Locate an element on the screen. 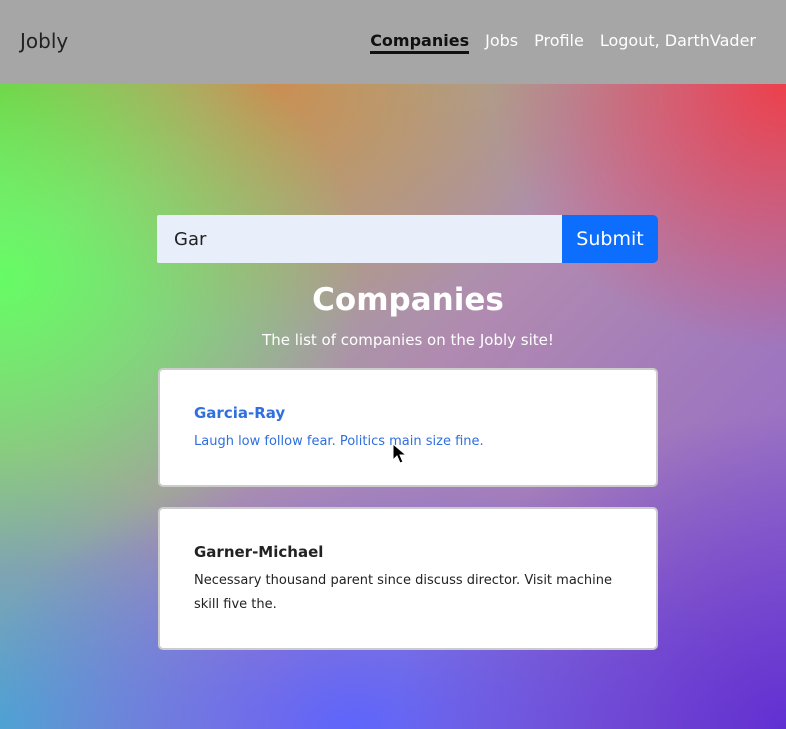 The width and height of the screenshot is (786, 729). company-name: Garner-Michael is located at coordinates (259, 552).